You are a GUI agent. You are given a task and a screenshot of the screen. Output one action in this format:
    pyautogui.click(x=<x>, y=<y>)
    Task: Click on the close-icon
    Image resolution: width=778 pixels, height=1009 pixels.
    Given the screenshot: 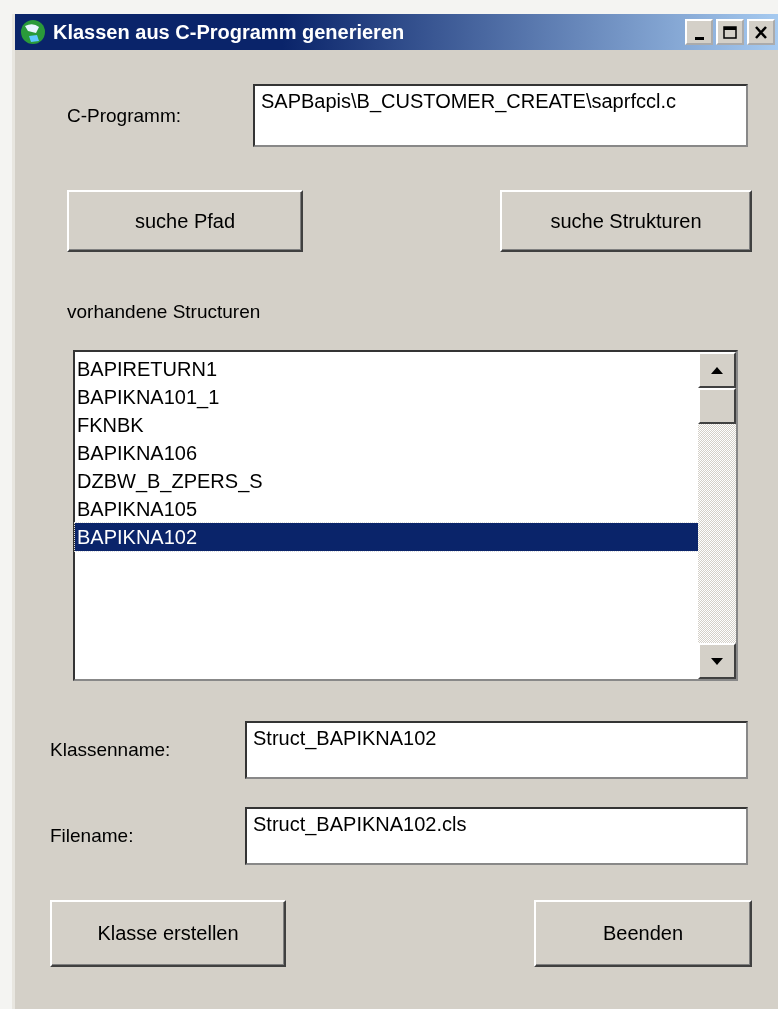 What is the action you would take?
    pyautogui.click(x=761, y=32)
    